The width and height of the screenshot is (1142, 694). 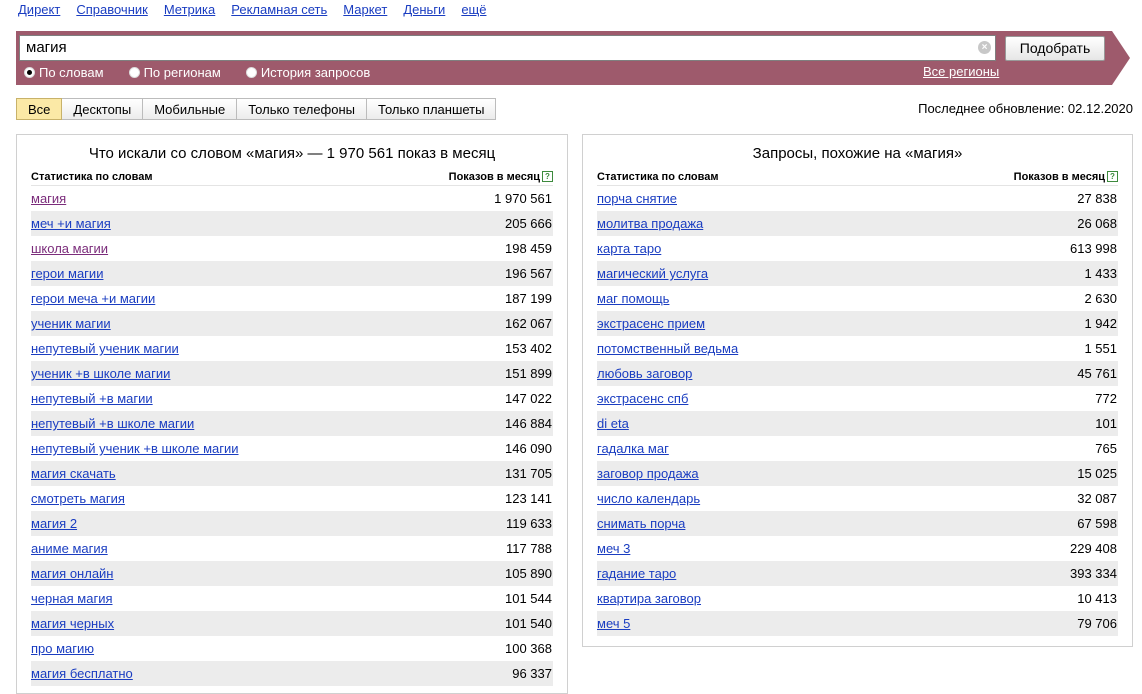 I want to click on keyword-link: аниме магия, so click(x=69, y=548).